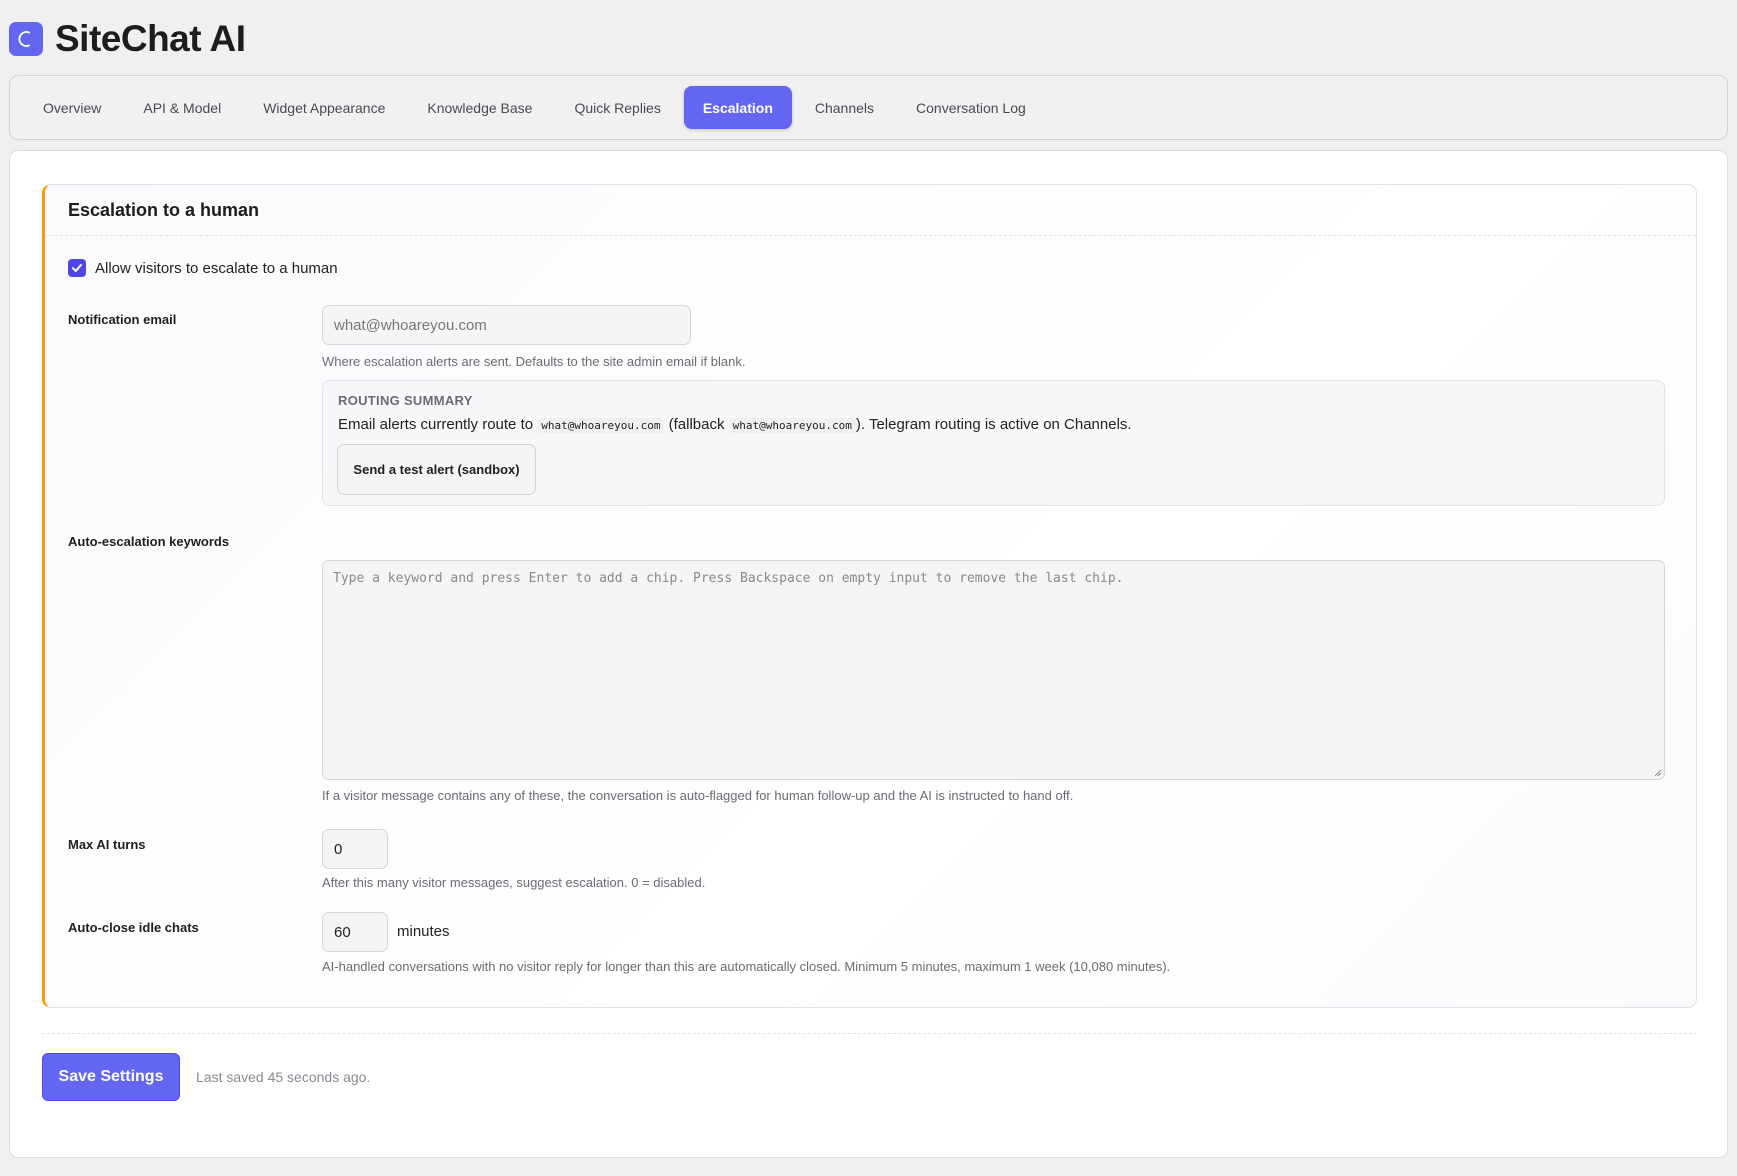  What do you see at coordinates (150, 38) in the screenshot?
I see `app-title: SiteChat AI` at bounding box center [150, 38].